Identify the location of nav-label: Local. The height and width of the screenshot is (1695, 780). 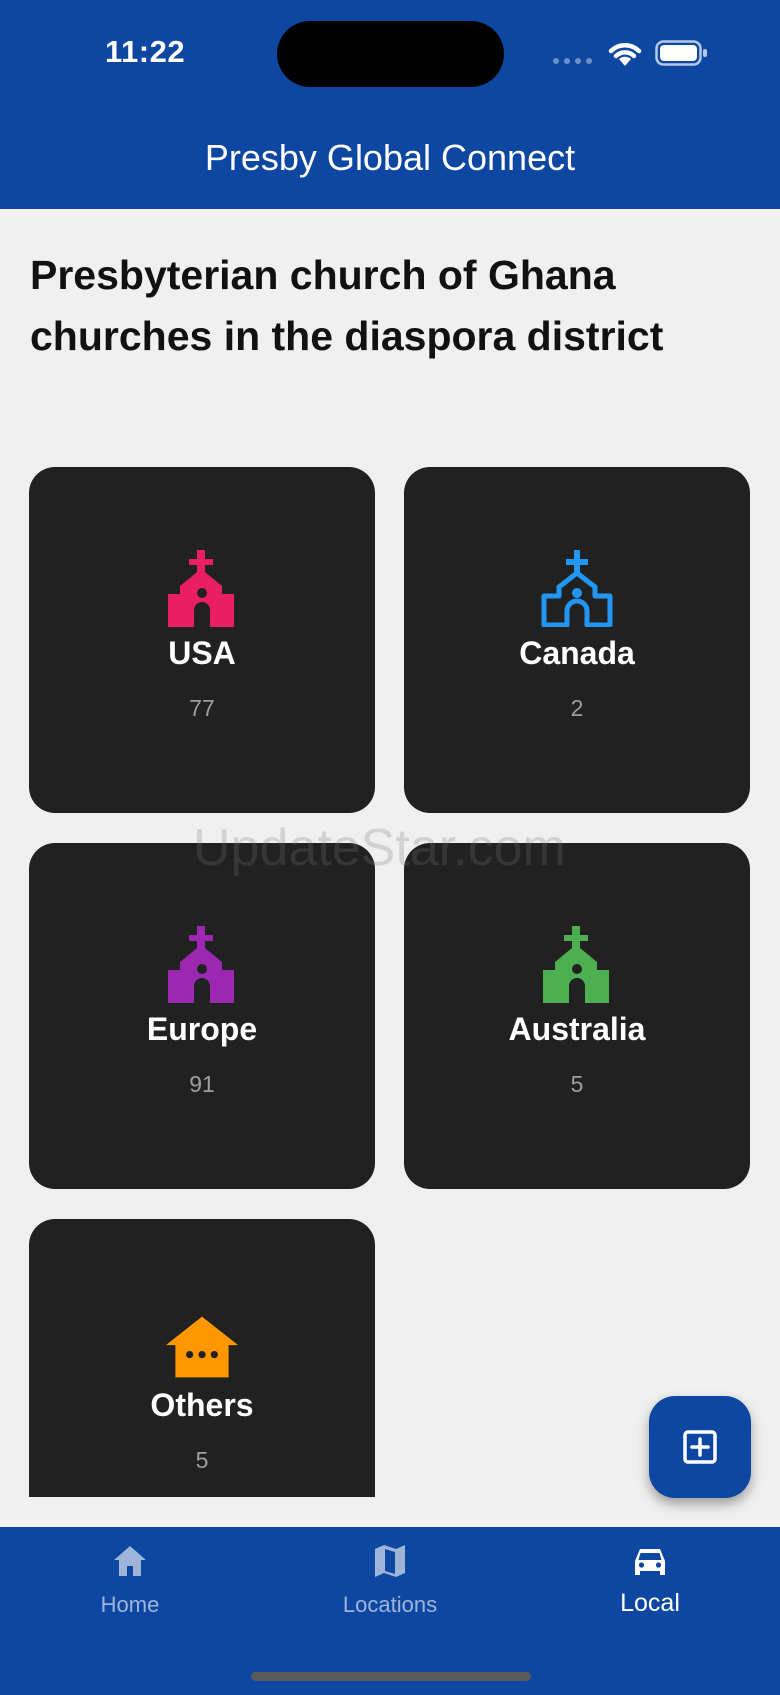
(650, 1603).